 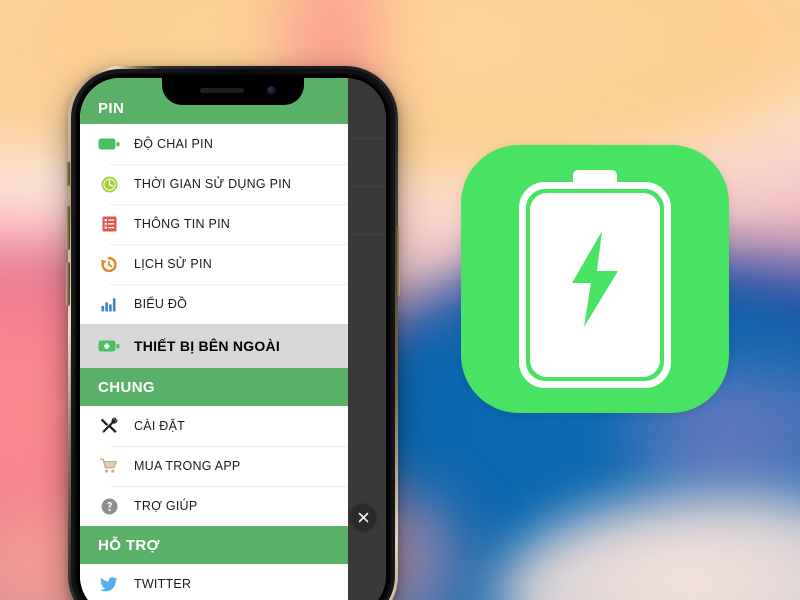 I want to click on menu-item-label: TRỢ GIÚP, so click(x=166, y=506).